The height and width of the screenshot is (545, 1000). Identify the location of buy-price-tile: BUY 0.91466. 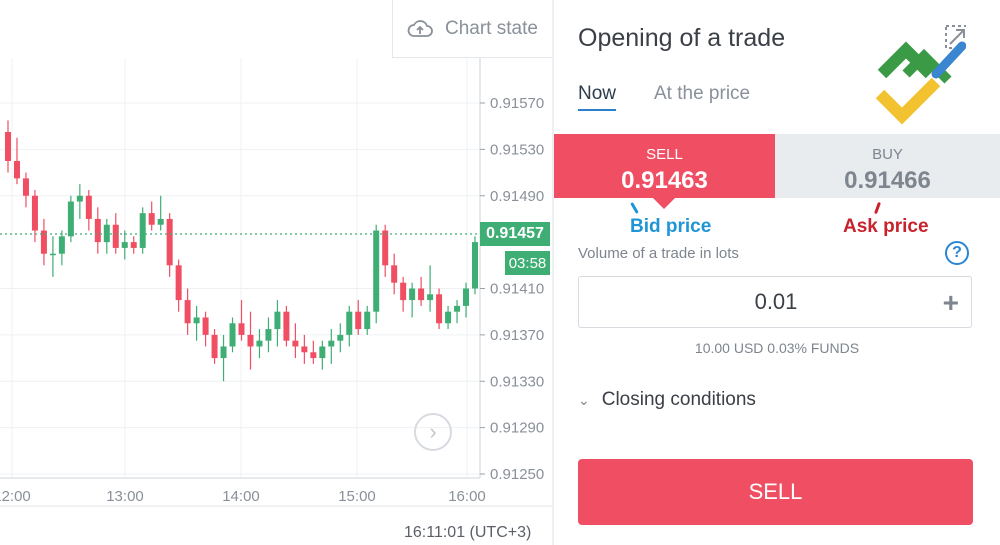
(887, 166).